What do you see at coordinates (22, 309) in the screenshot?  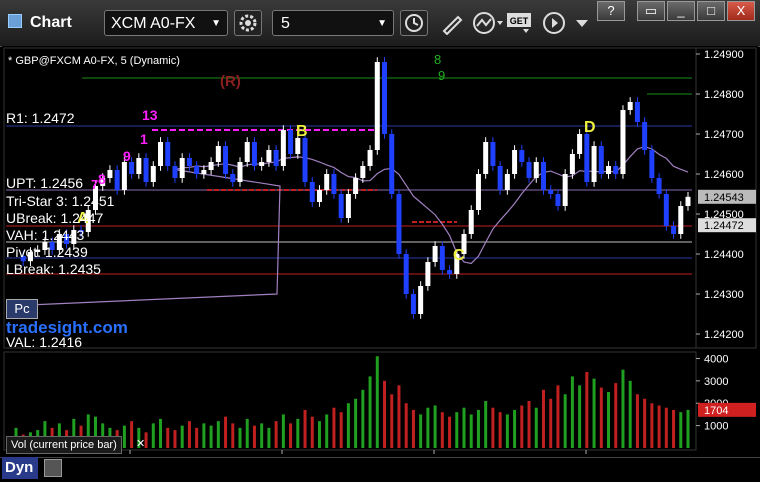 I see `pc-button: Pc` at bounding box center [22, 309].